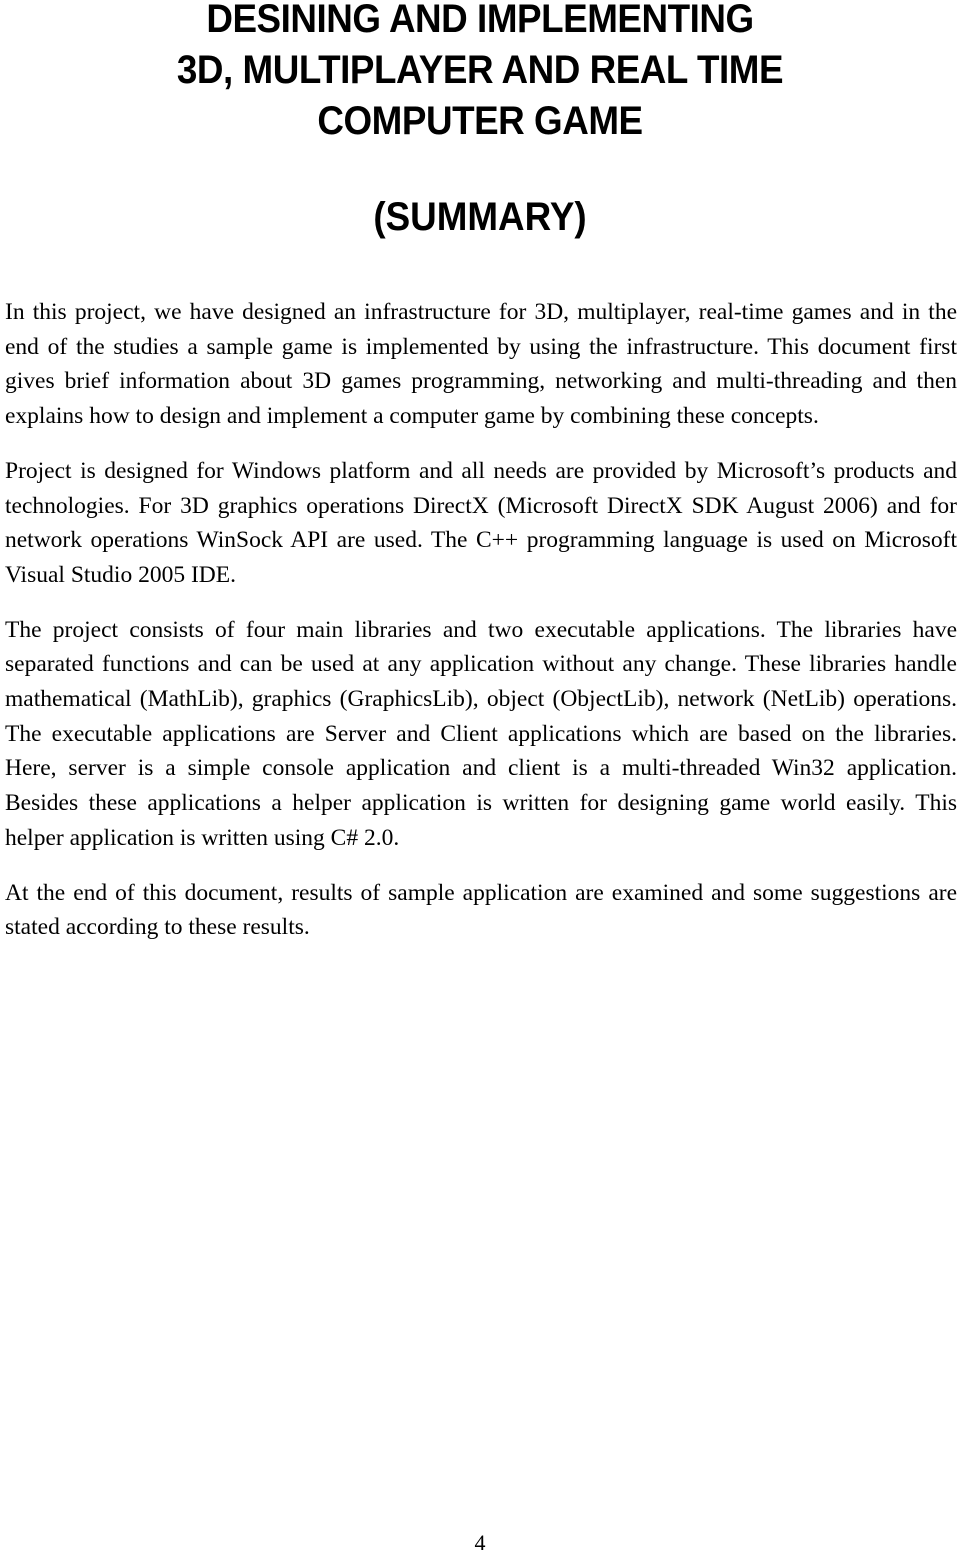  What do you see at coordinates (480, 1542) in the screenshot?
I see `page-number: 4` at bounding box center [480, 1542].